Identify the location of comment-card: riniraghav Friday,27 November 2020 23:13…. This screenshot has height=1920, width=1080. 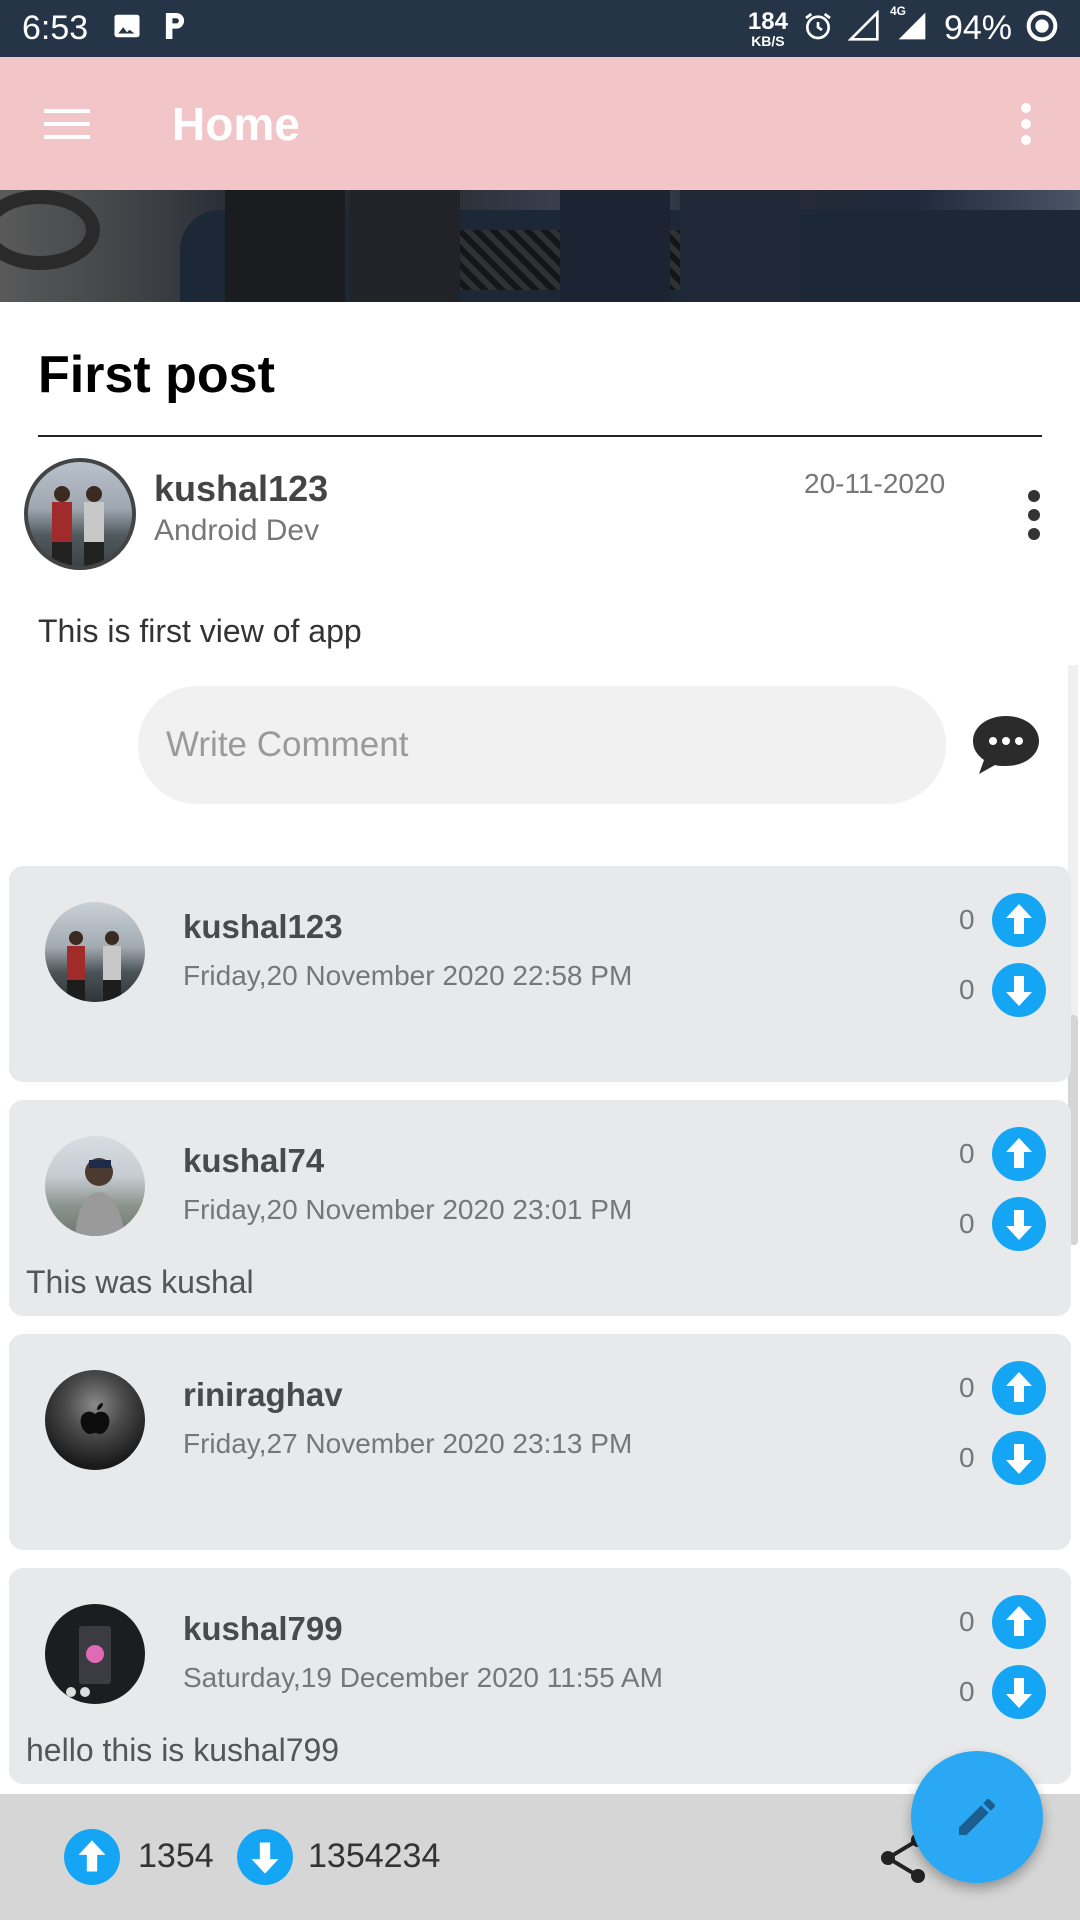
(540, 1442).